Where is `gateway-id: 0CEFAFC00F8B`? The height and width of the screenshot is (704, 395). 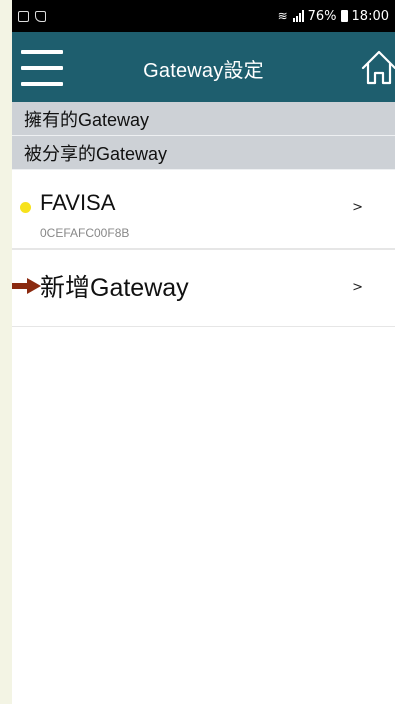
gateway-id: 0CEFAFC00F8B is located at coordinates (85, 233).